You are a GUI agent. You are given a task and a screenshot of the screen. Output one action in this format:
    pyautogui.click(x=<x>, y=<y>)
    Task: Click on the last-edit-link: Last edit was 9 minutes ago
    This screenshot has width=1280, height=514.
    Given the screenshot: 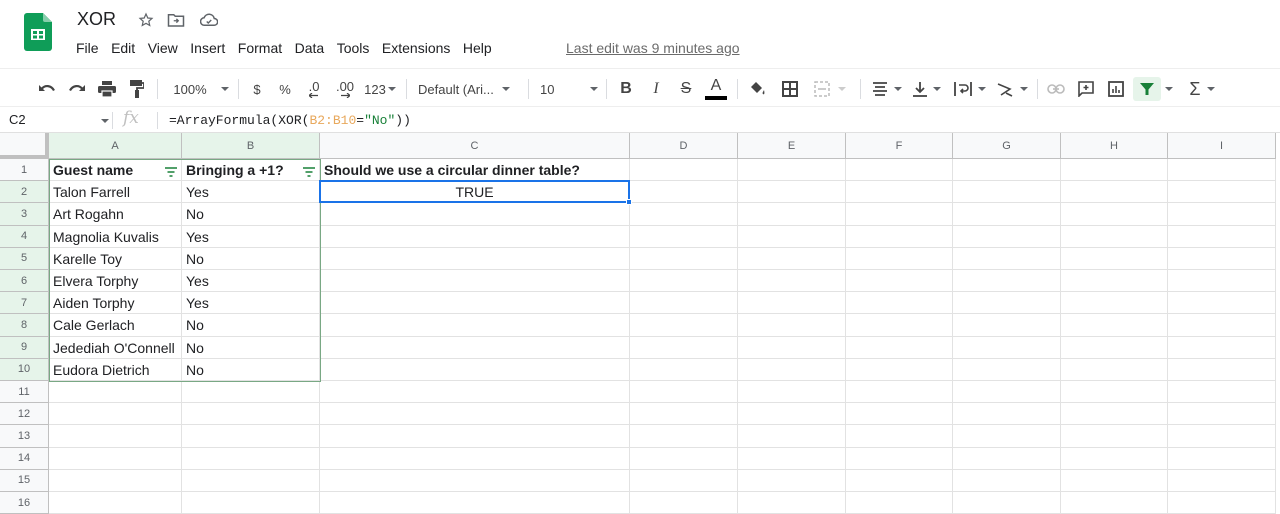 What is the action you would take?
    pyautogui.click(x=653, y=48)
    